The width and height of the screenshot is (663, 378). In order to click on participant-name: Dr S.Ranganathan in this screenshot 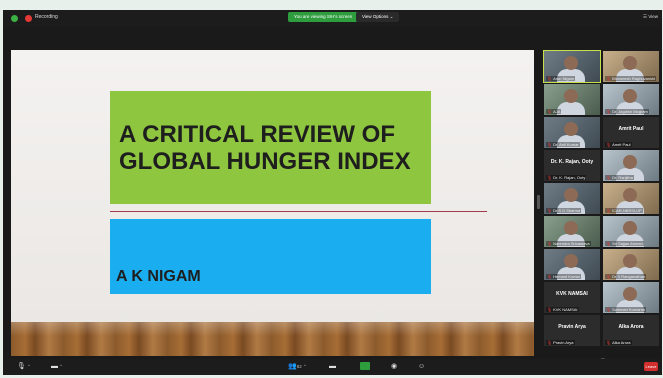, I will do `click(629, 276)`.